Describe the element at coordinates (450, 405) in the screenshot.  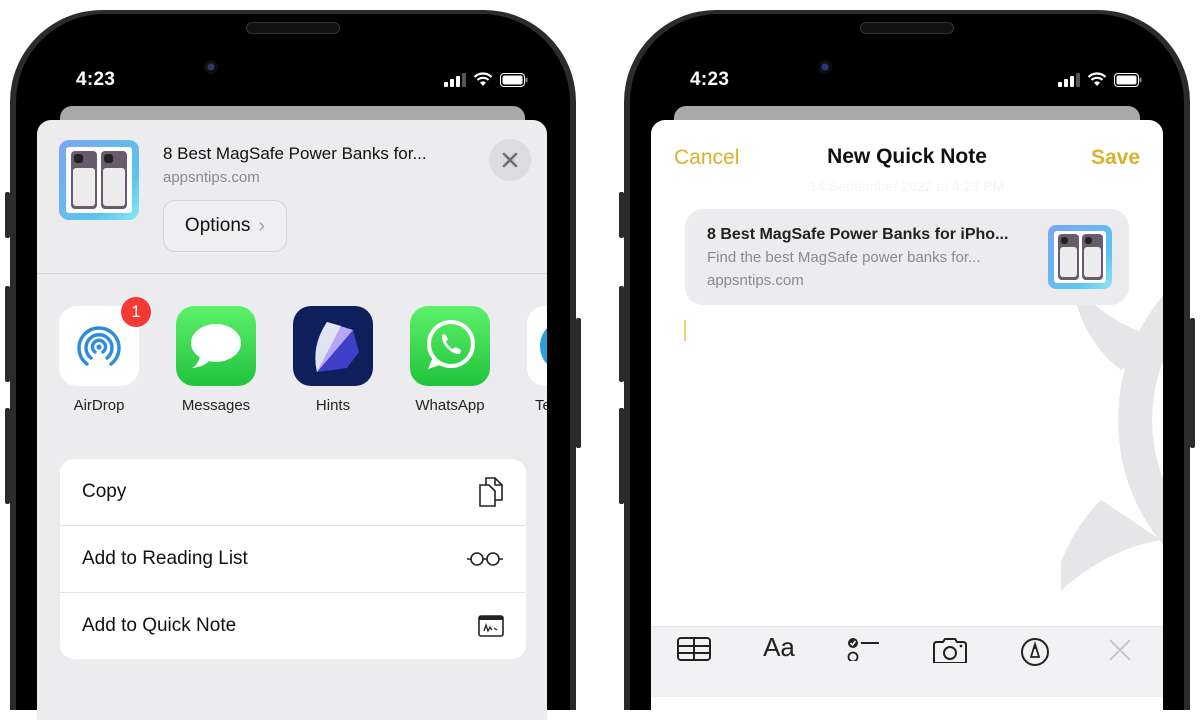
I see `app-label: WhatsApp` at that location.